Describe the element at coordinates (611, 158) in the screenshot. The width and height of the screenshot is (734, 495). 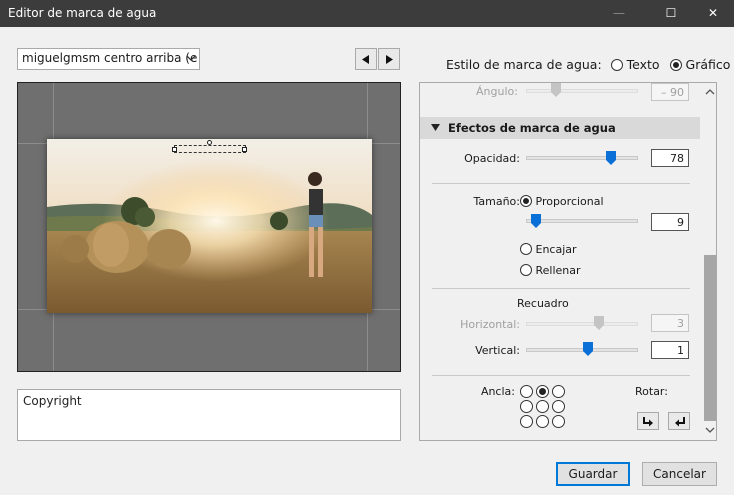
I see `opacity-slider-knob` at that location.